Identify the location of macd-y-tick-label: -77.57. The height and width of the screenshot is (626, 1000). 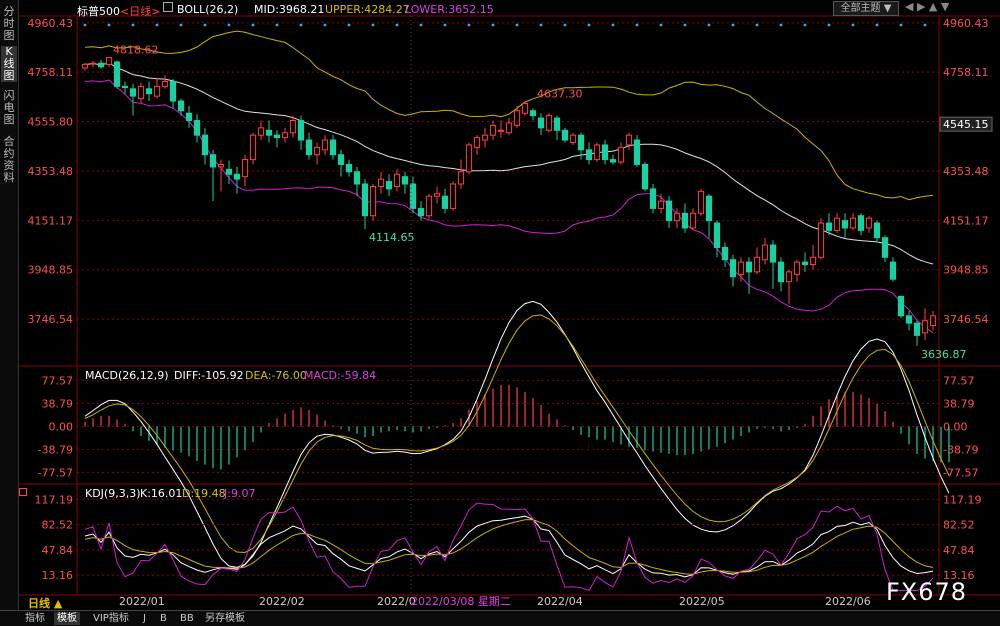
(55, 473).